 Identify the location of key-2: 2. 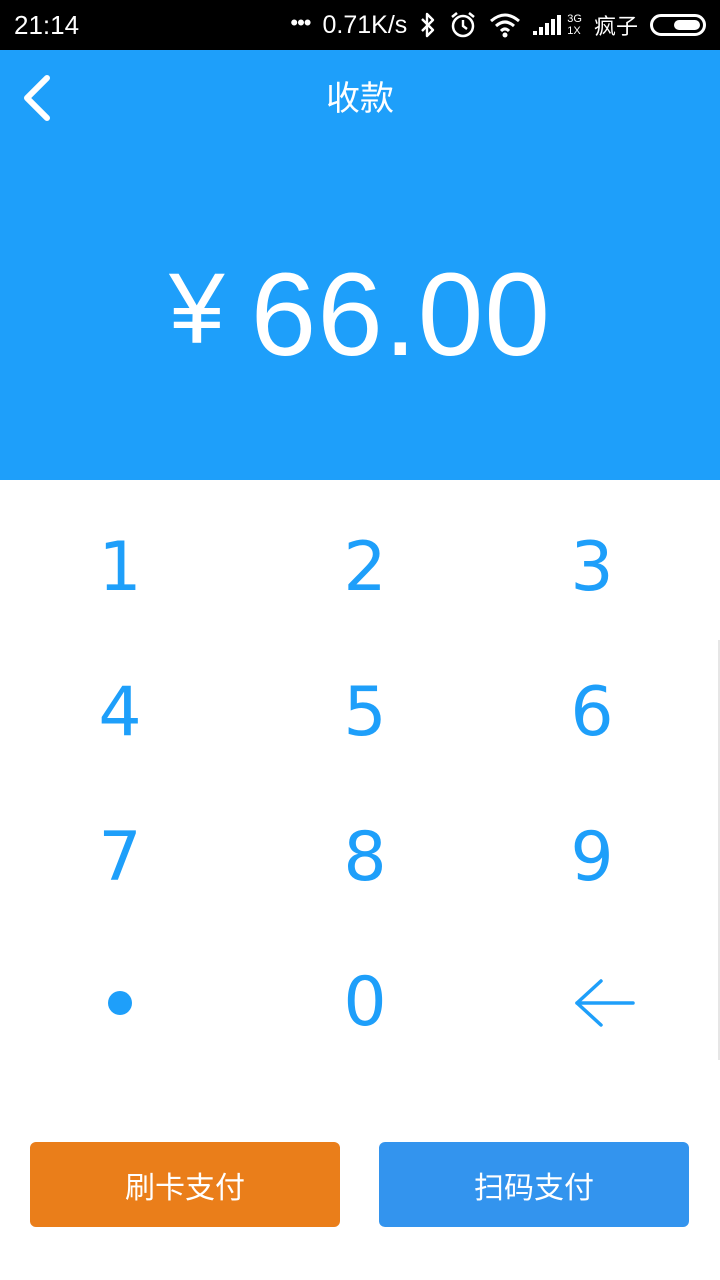
(365, 567).